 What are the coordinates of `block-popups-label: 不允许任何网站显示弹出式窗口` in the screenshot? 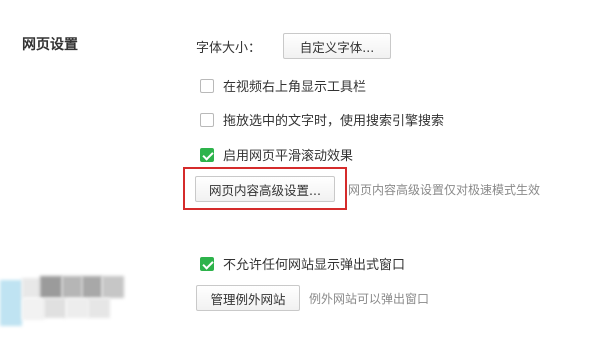 It's located at (314, 265).